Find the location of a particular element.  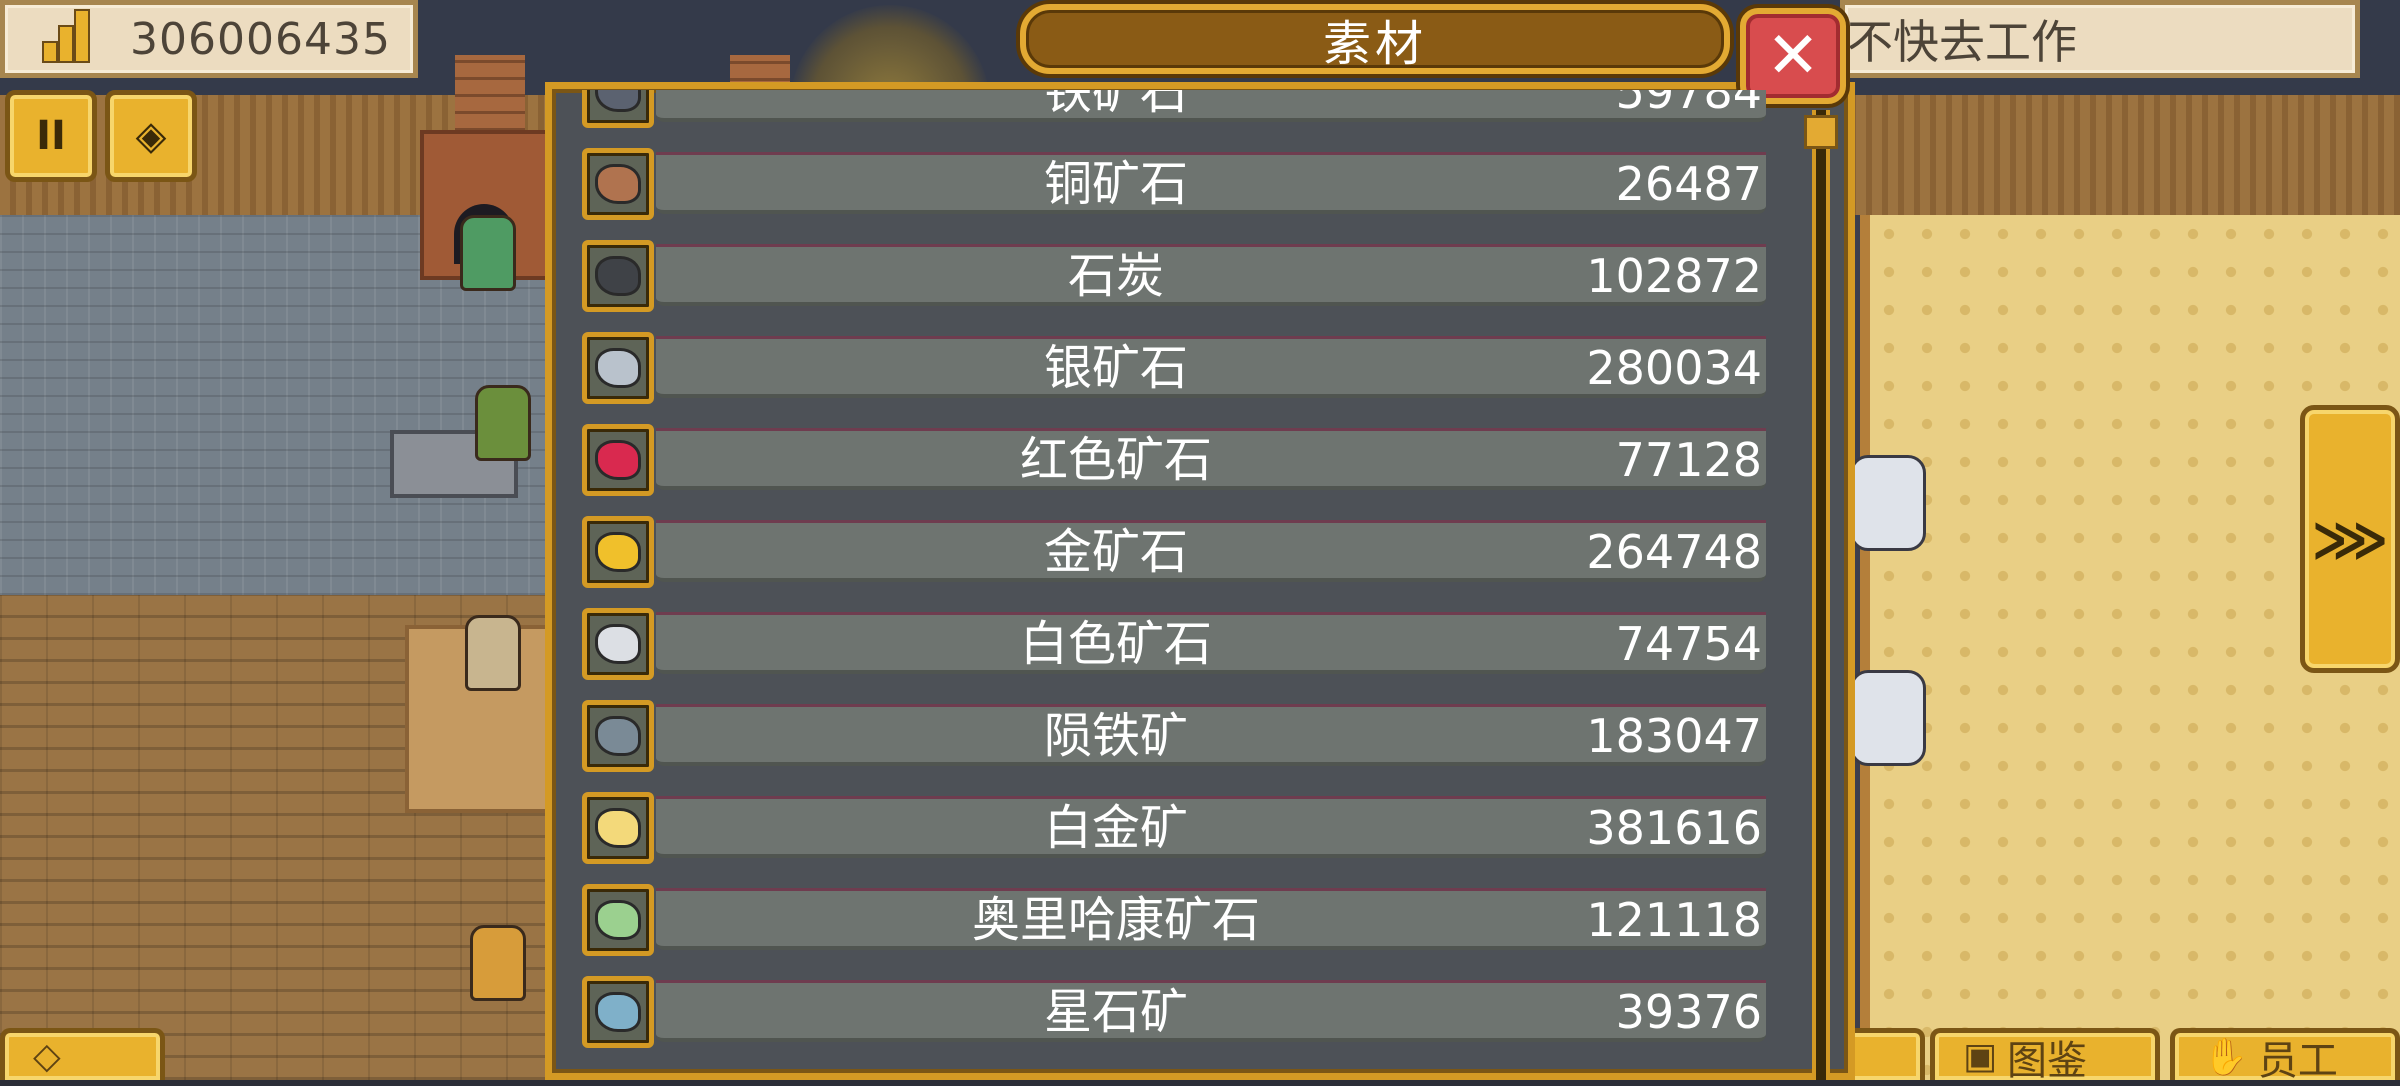

material-row: 红色矿石 77128 is located at coordinates (1175, 454).